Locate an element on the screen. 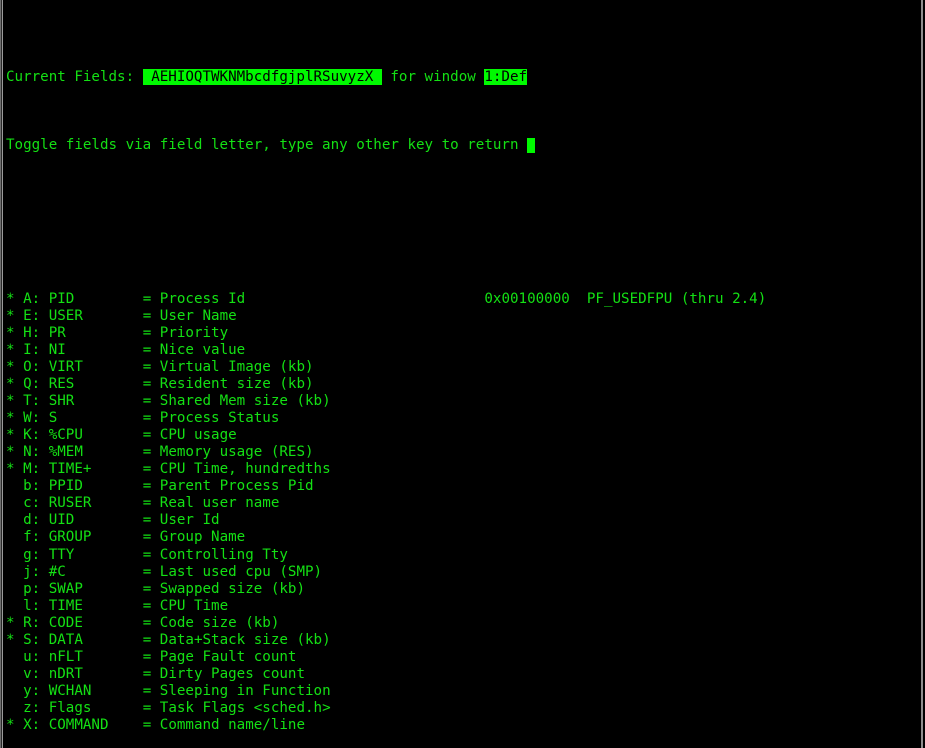 This screenshot has height=748, width=925. field-row: b: PPID = Parent Process Pid is located at coordinates (462, 486).